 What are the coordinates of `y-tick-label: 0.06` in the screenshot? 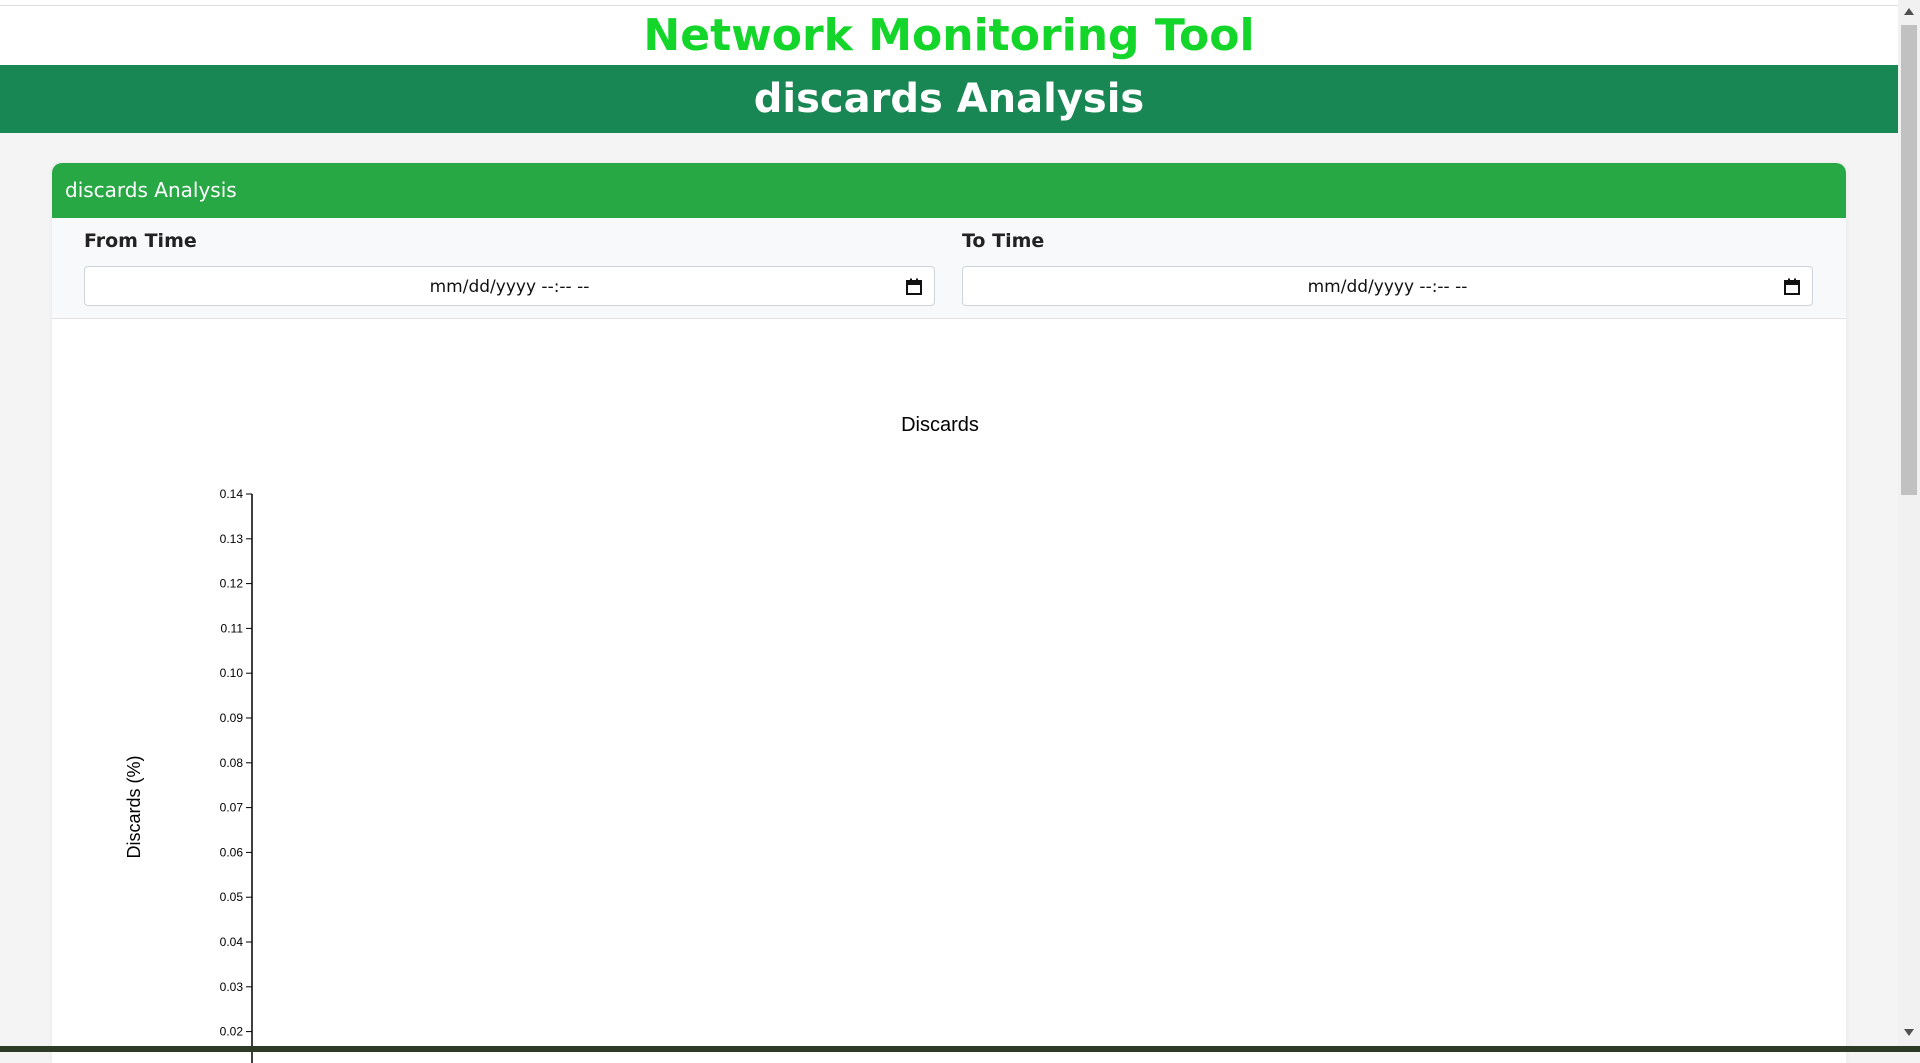 It's located at (232, 852).